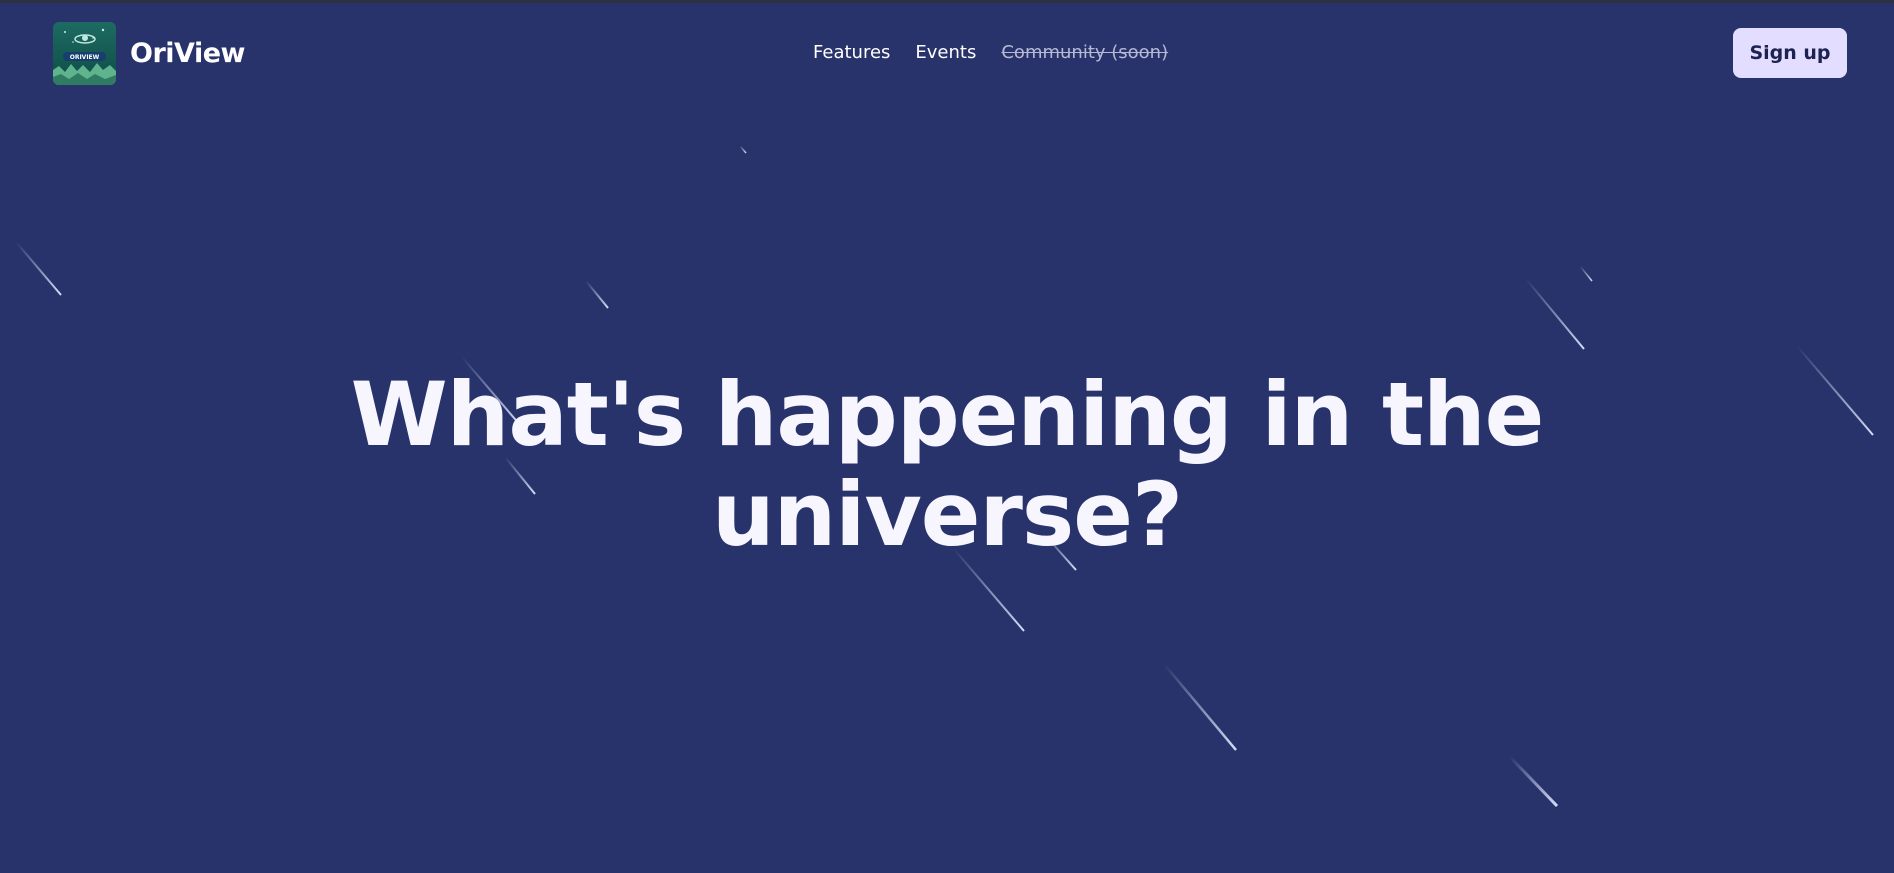  Describe the element at coordinates (1790, 53) in the screenshot. I see `signup-button: Sign up` at that location.